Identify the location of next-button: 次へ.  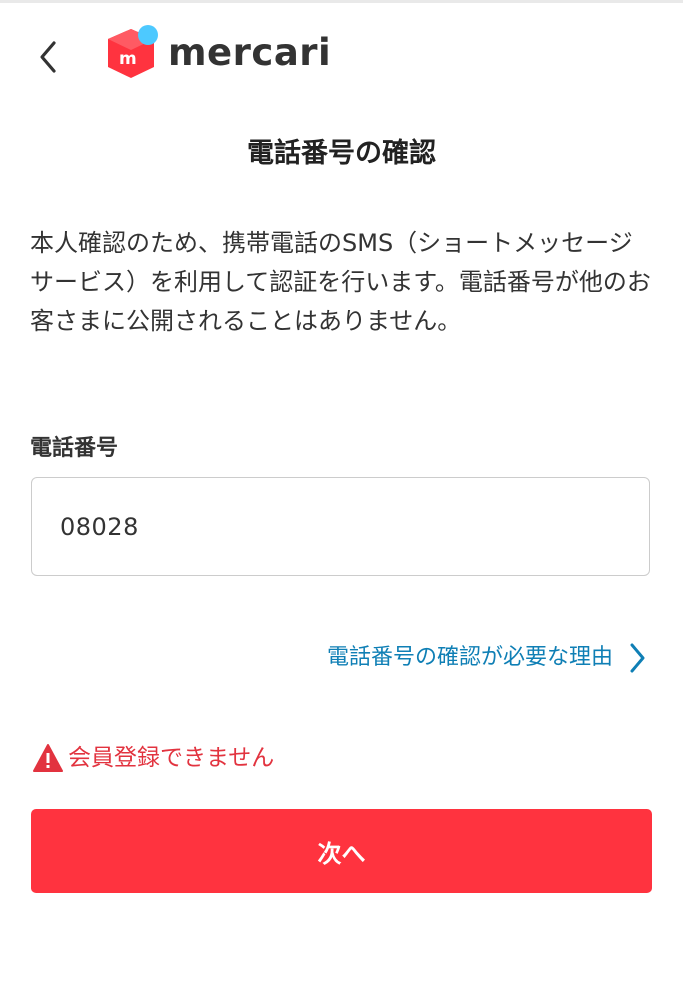
(341, 851).